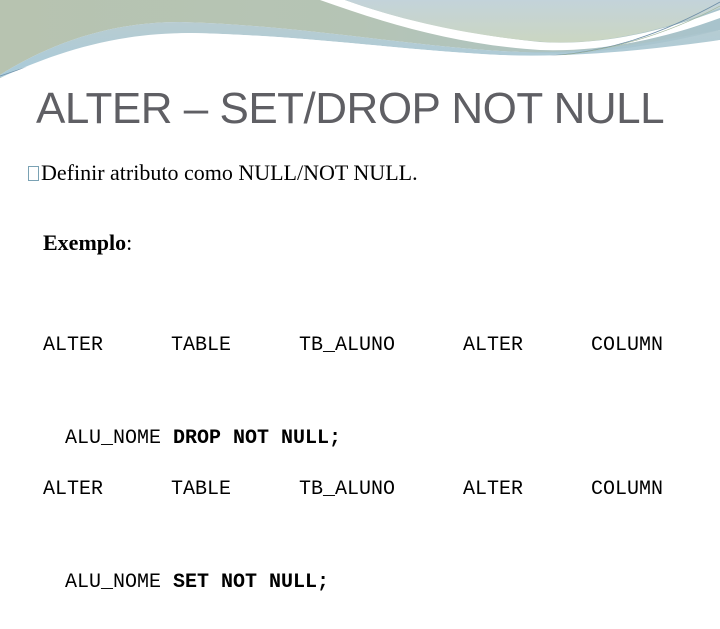 The image size is (720, 629). I want to click on example-label: Exemplo:, so click(87, 243).